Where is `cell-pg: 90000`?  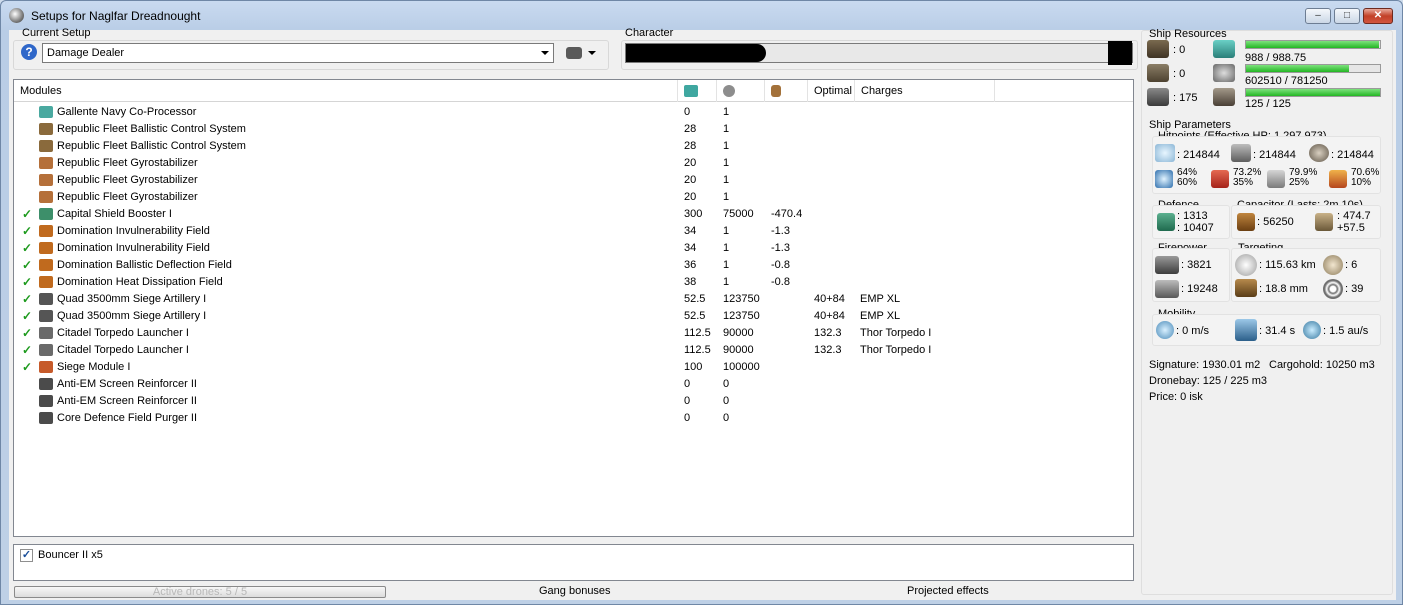
cell-pg: 90000 is located at coordinates (738, 333).